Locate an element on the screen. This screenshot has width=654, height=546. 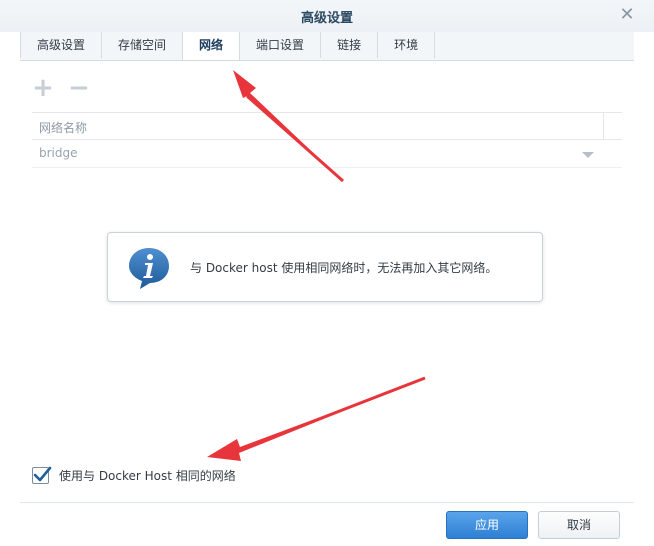
tab-advanced-settings: 高级设置 is located at coordinates (61, 45).